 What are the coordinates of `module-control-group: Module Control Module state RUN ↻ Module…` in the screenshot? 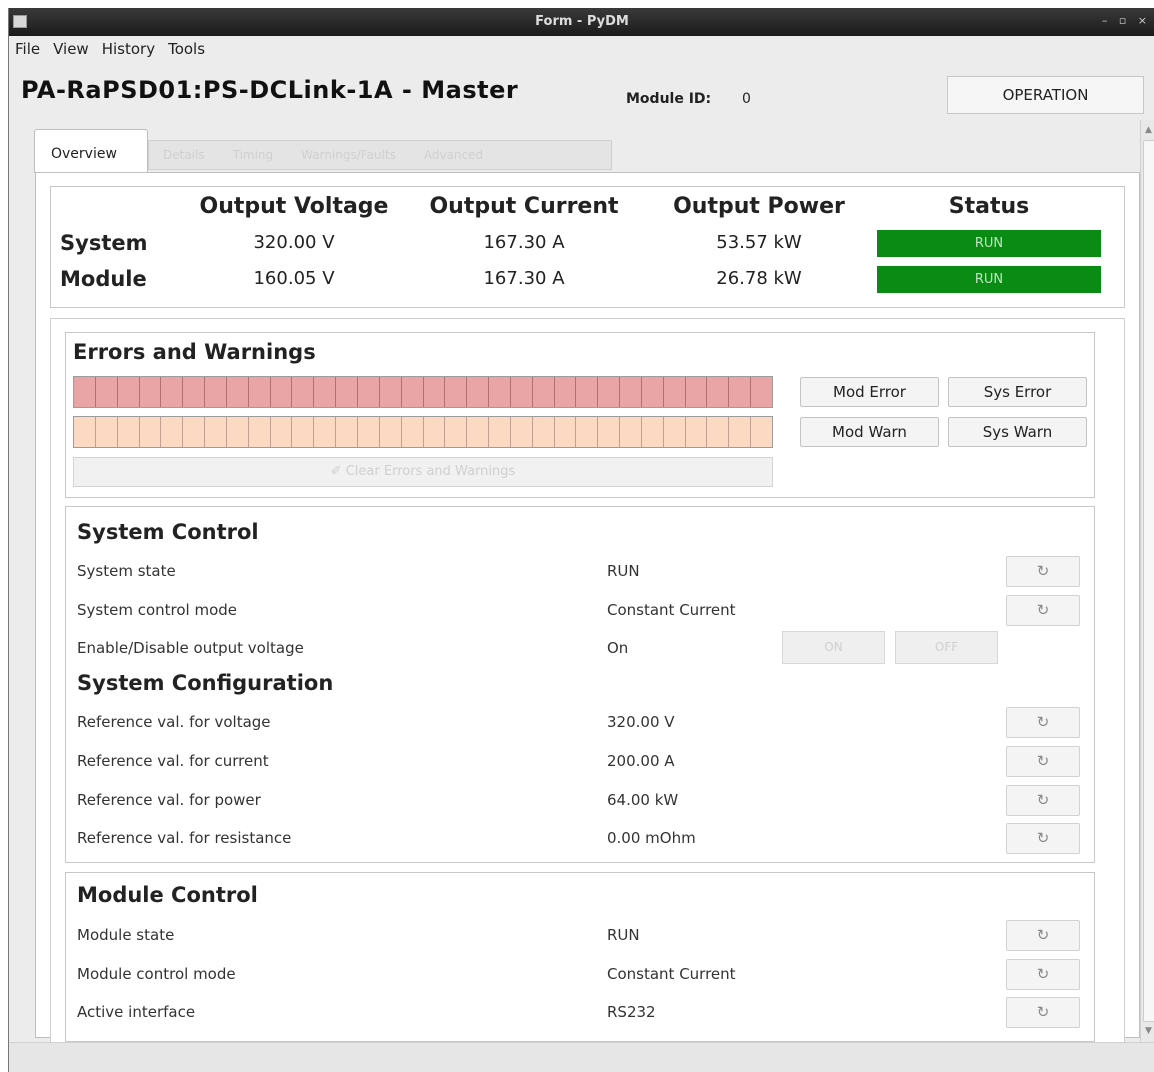 It's located at (580, 957).